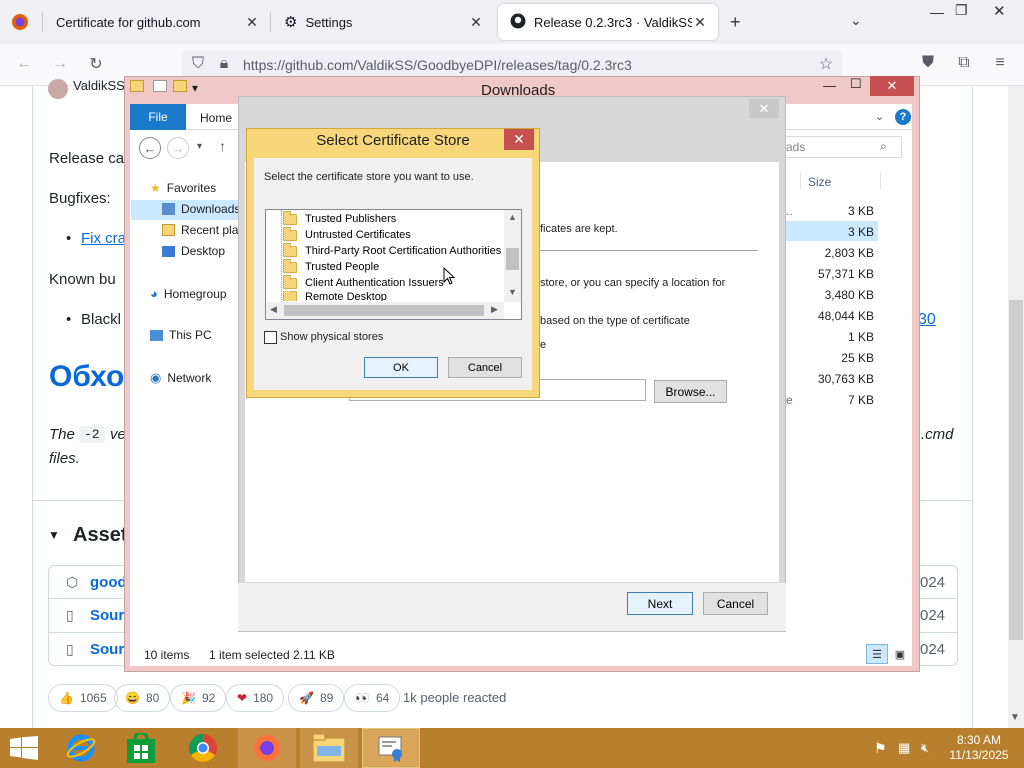 The width and height of the screenshot is (1024, 768). What do you see at coordinates (224, 64) in the screenshot?
I see `lock-icon: 🔒︎` at bounding box center [224, 64].